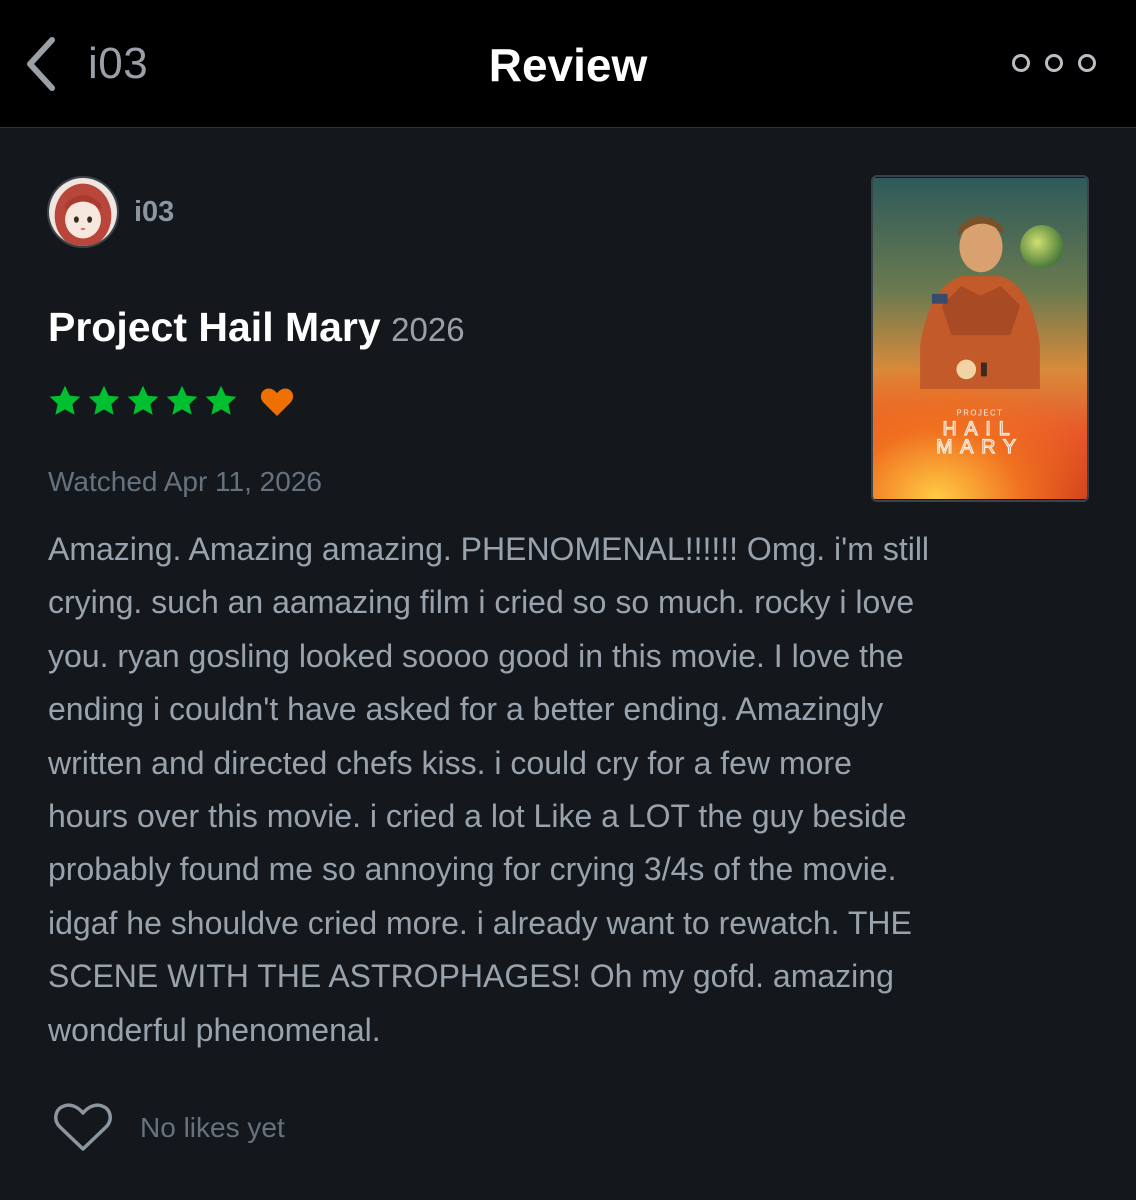 The width and height of the screenshot is (1136, 1200). Describe the element at coordinates (980, 413) in the screenshot. I see `poster-subtitle: PROJECT` at that location.